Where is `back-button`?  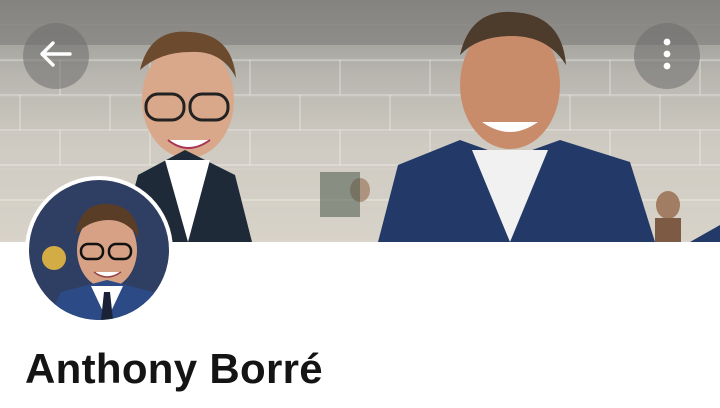 back-button is located at coordinates (56, 56).